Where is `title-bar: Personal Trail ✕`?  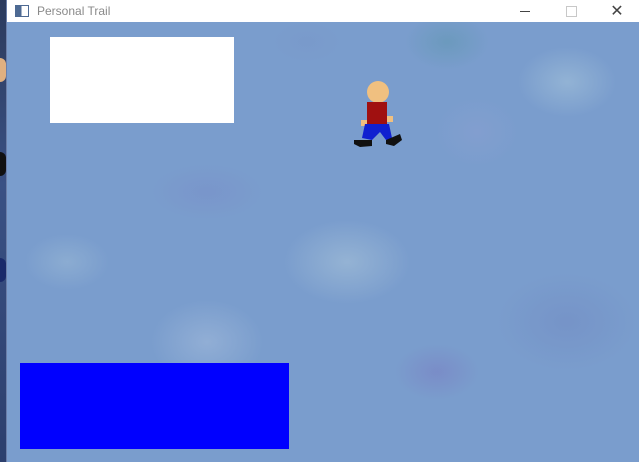
title-bar: Personal Trail ✕ is located at coordinates (323, 11).